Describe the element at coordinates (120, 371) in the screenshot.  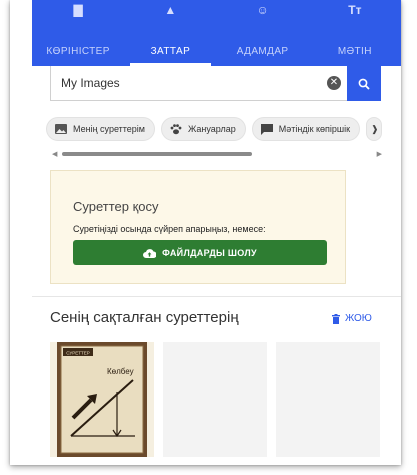
I see `image-caption: Көлбеу` at that location.